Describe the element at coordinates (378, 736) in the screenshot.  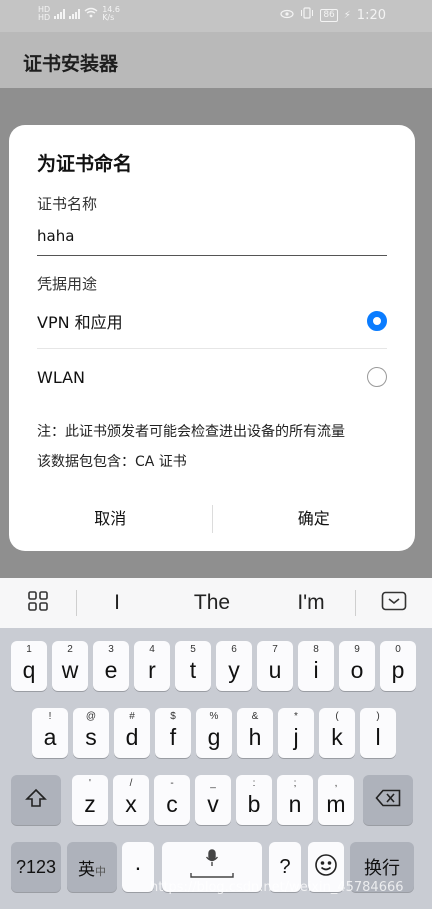
I see `key-l-label: l` at that location.